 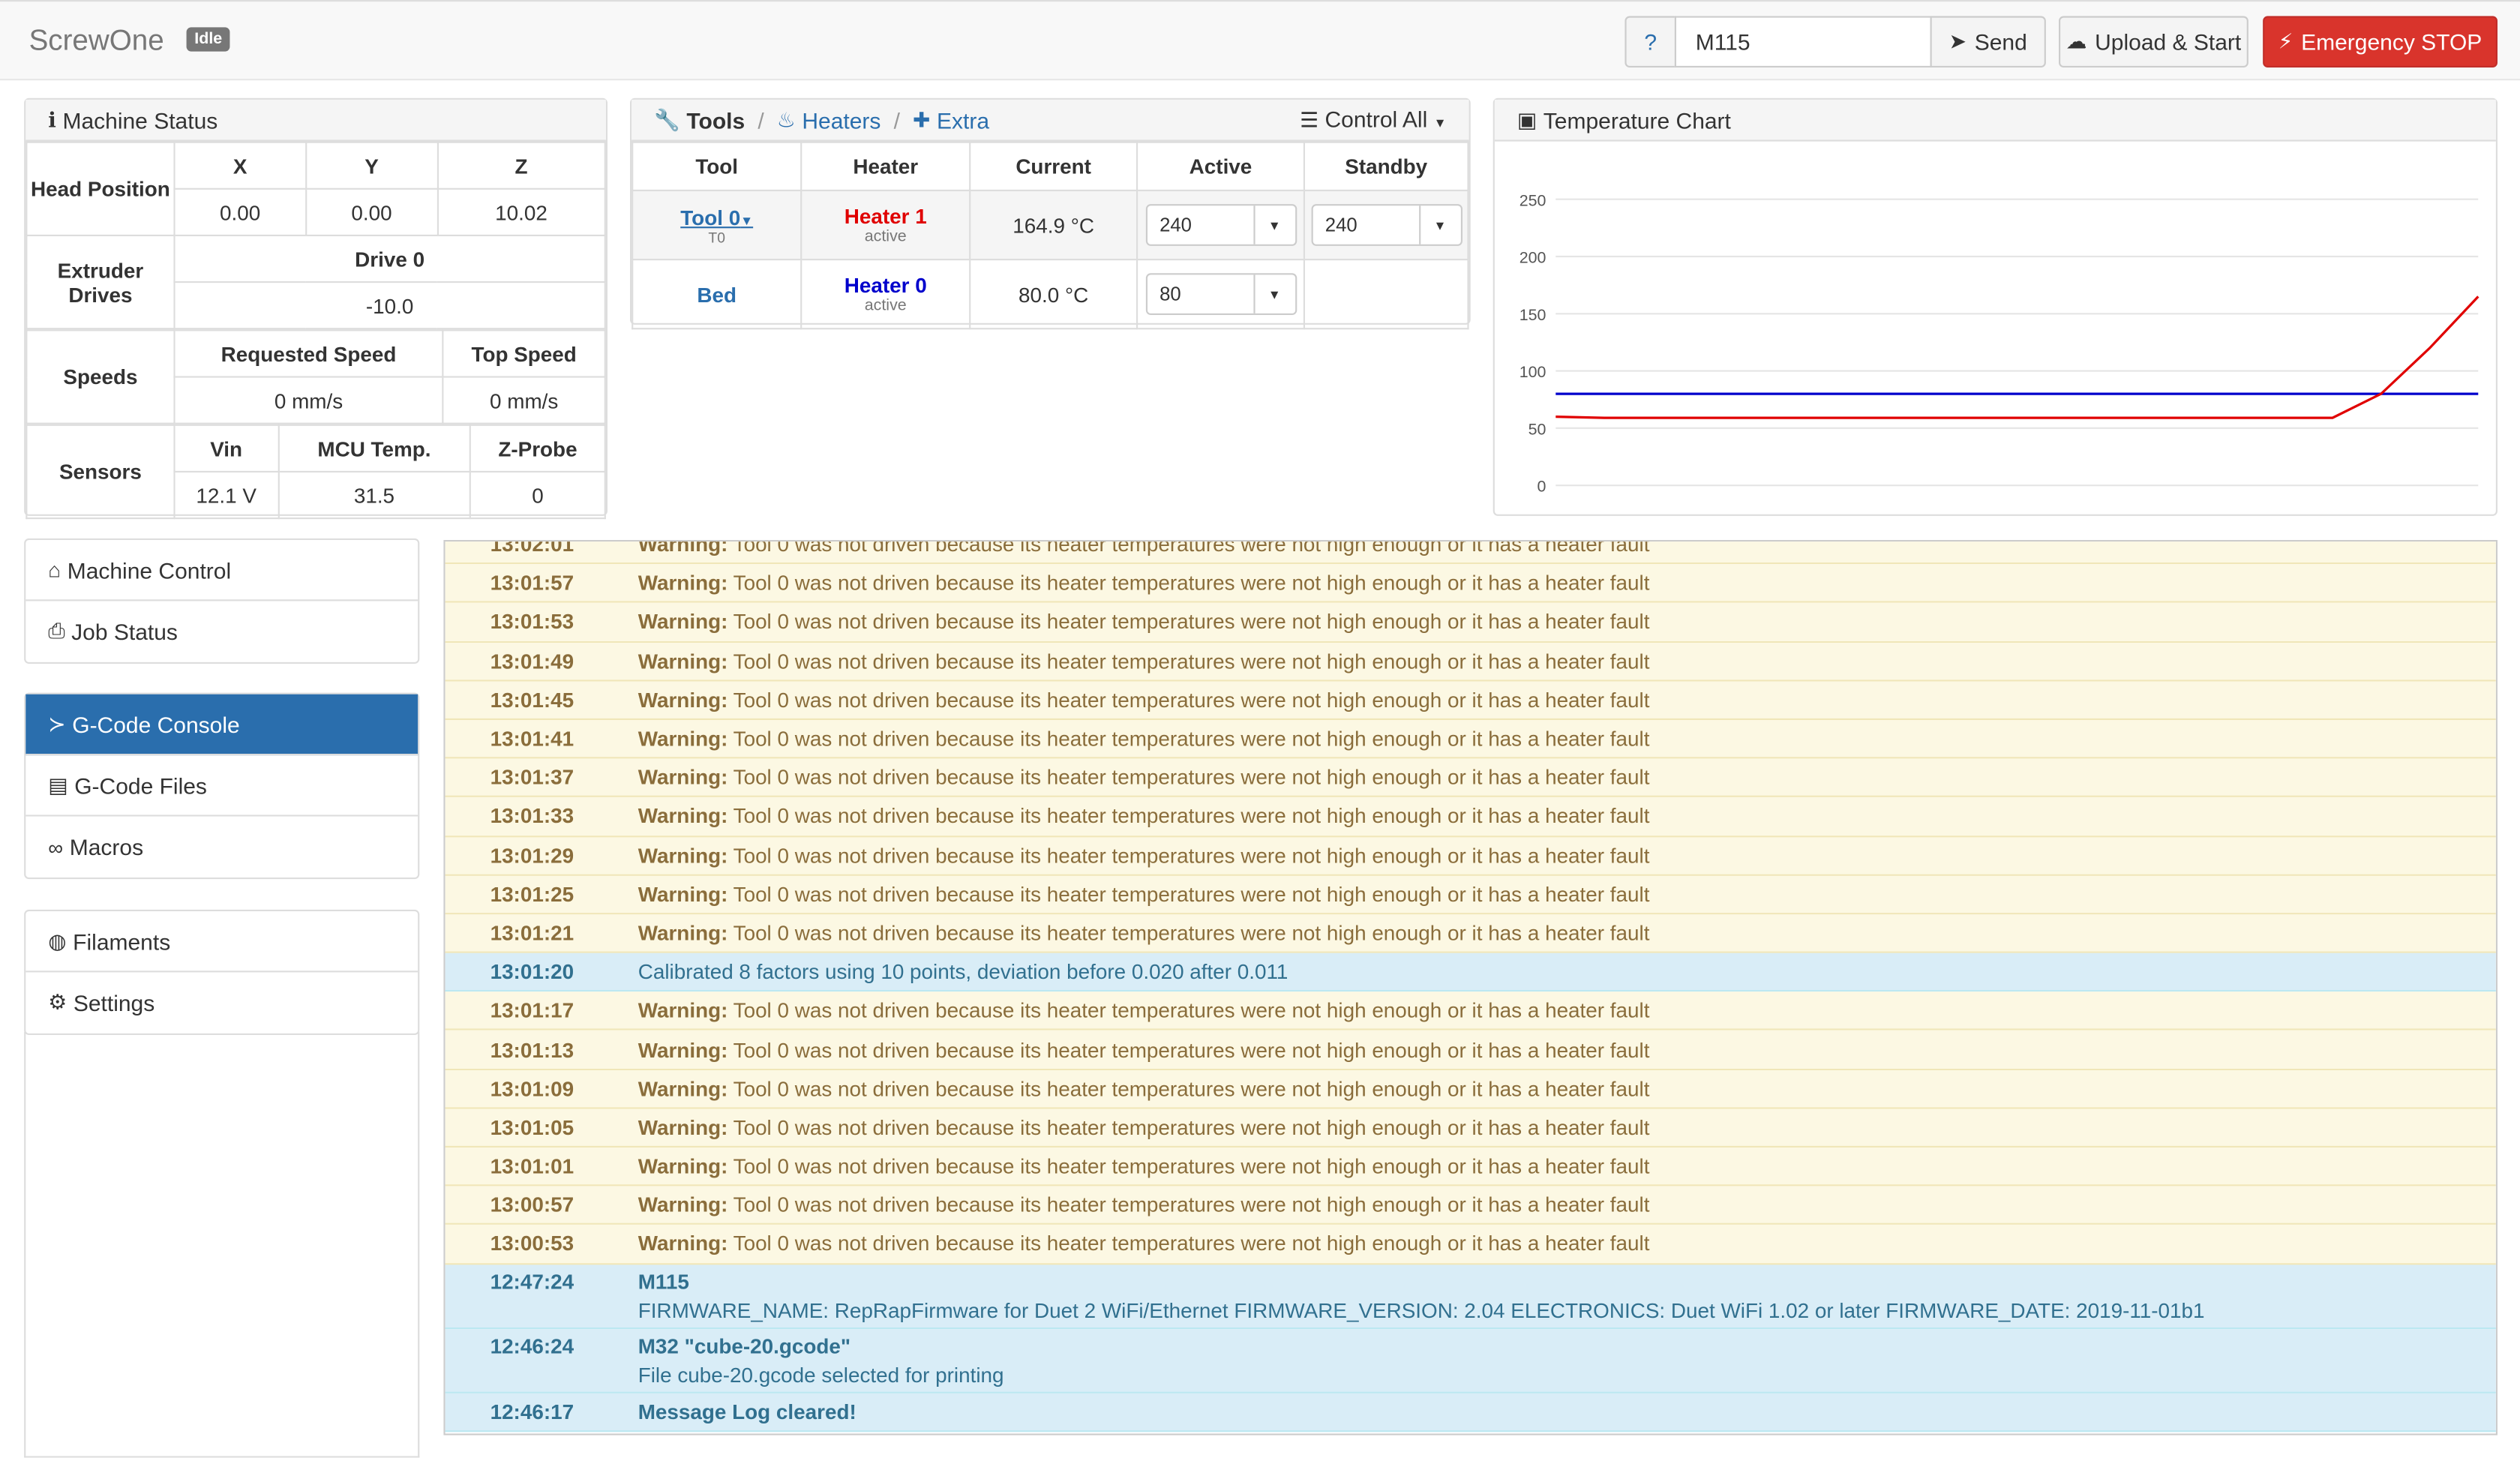 What do you see at coordinates (308, 400) in the screenshot?
I see `requested-speed-value: 0 mm/s` at bounding box center [308, 400].